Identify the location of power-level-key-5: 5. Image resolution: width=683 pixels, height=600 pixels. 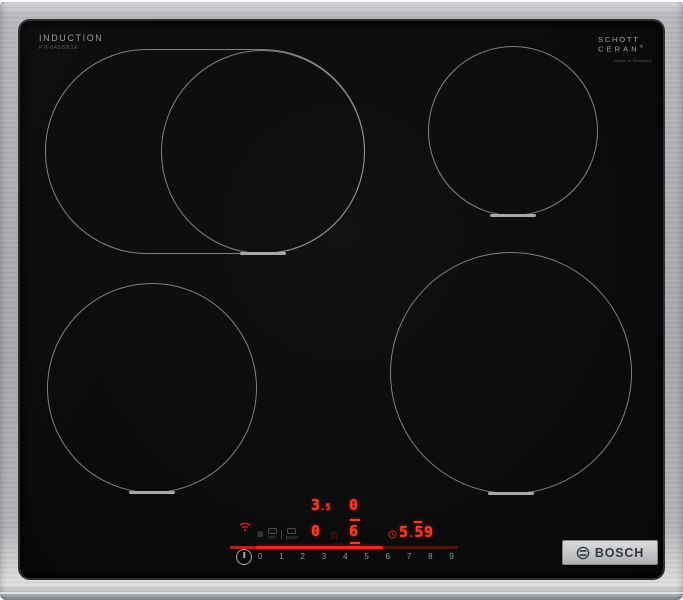
(366, 556).